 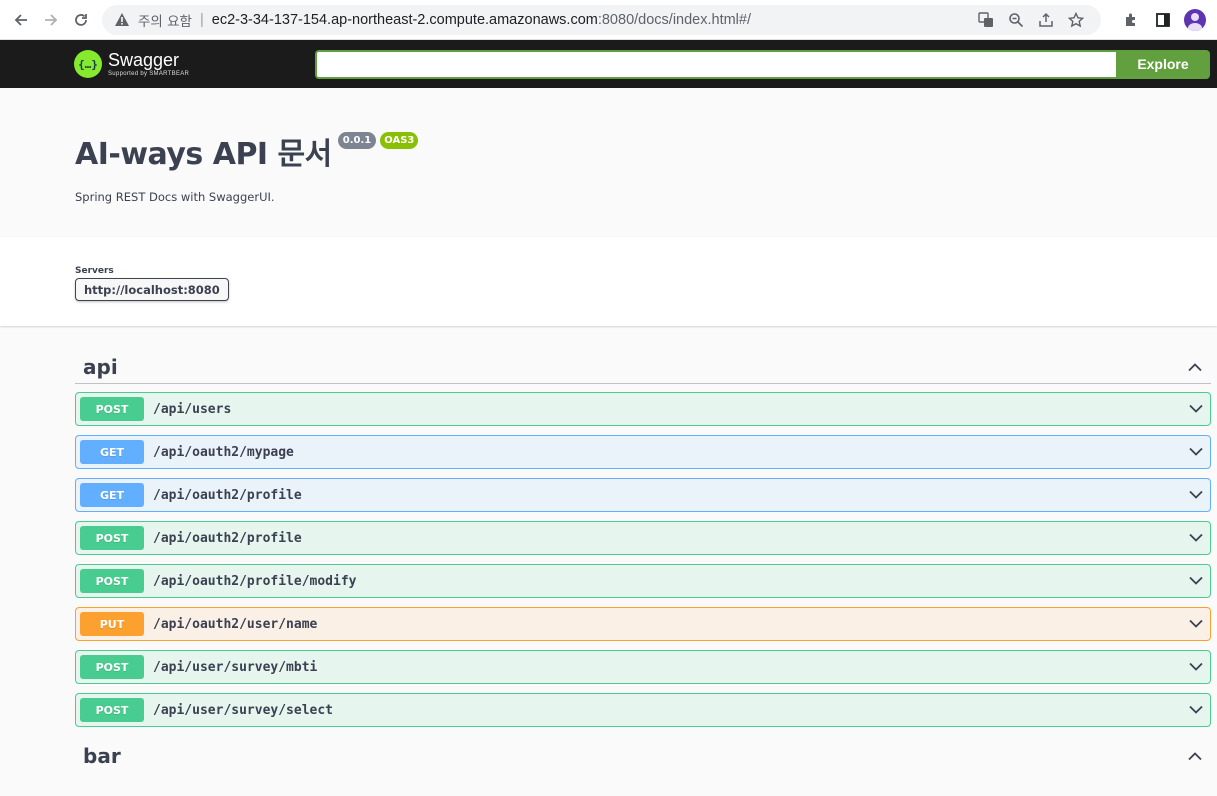 What do you see at coordinates (643, 755) in the screenshot?
I see `tag-header-bar: bar` at bounding box center [643, 755].